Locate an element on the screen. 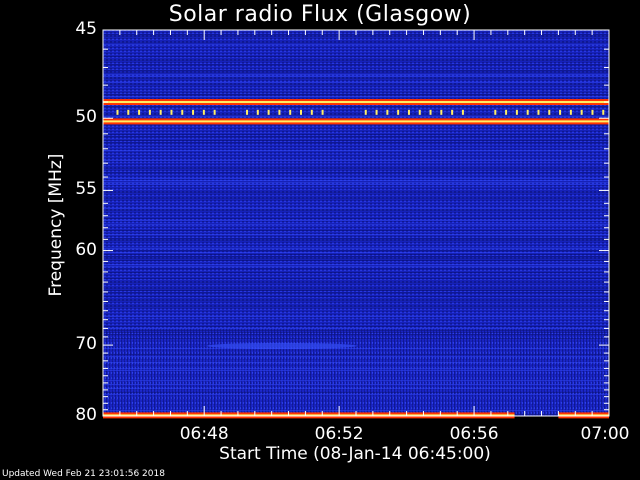 This screenshot has width=640, height=480. spectrogram-lower-region is located at coordinates (356, 372).